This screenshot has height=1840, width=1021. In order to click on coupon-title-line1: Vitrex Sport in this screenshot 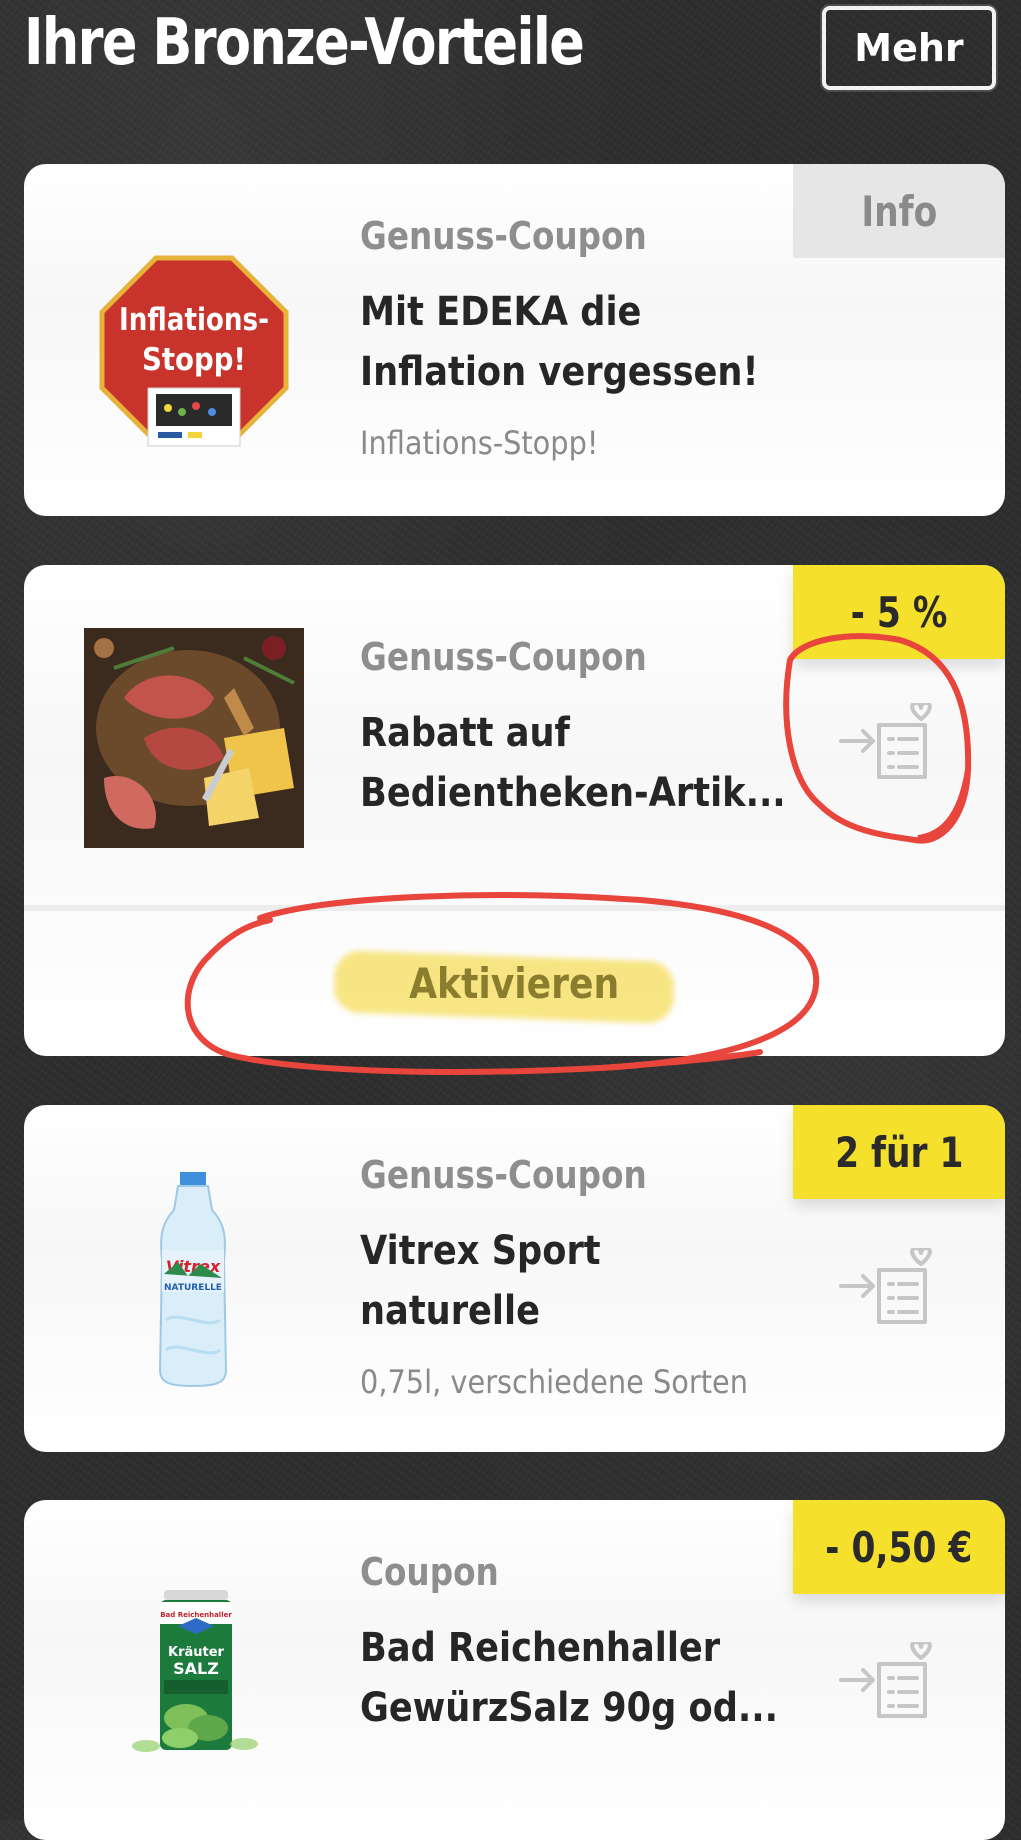, I will do `click(480, 1251)`.